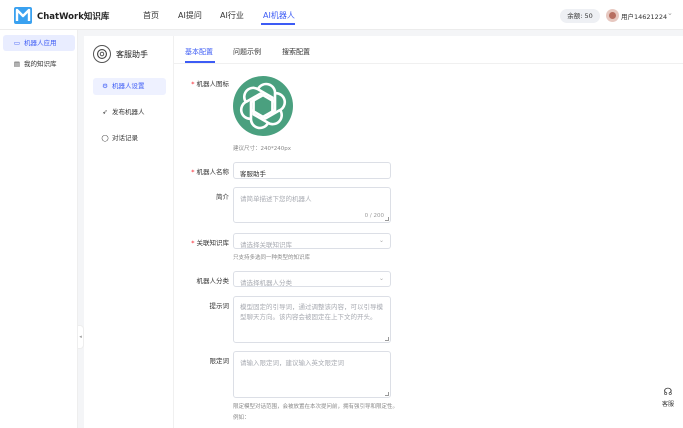  I want to click on robot-menu-label: 发布机器人, so click(128, 112).